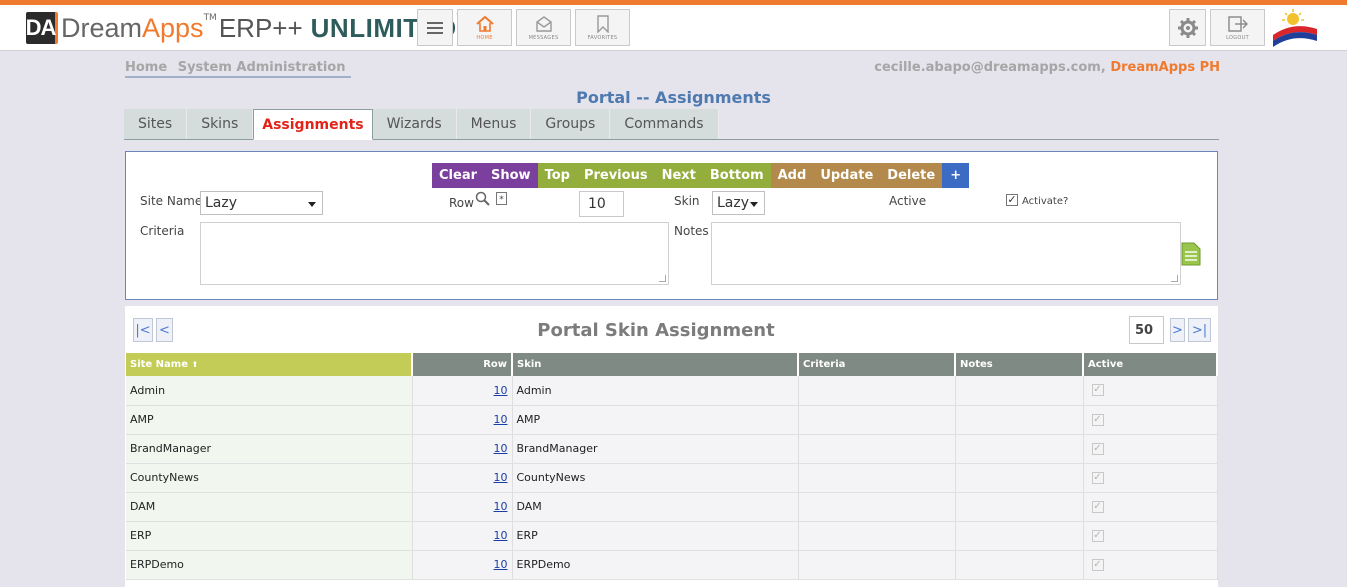 The image size is (1347, 587). What do you see at coordinates (220, 124) in the screenshot?
I see `tab-skins: Skins` at bounding box center [220, 124].